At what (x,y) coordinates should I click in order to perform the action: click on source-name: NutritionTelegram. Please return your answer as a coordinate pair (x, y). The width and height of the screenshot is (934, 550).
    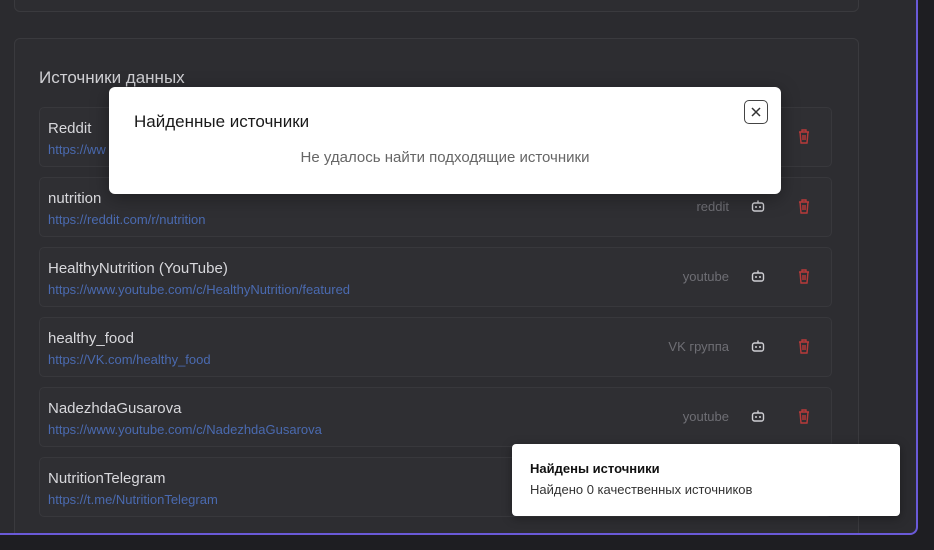
    Looking at the image, I should click on (107, 478).